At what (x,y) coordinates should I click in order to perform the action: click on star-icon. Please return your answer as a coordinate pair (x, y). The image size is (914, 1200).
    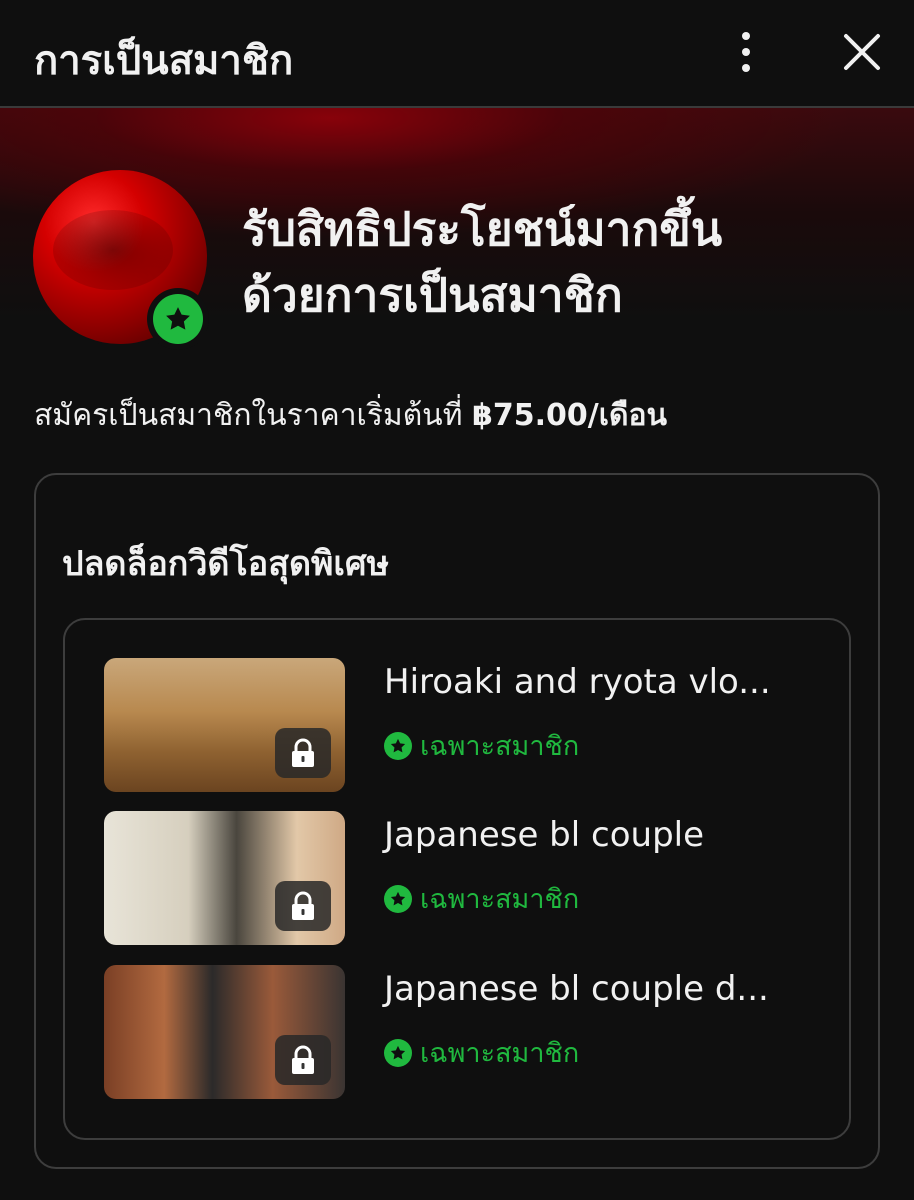
    Looking at the image, I should click on (178, 318).